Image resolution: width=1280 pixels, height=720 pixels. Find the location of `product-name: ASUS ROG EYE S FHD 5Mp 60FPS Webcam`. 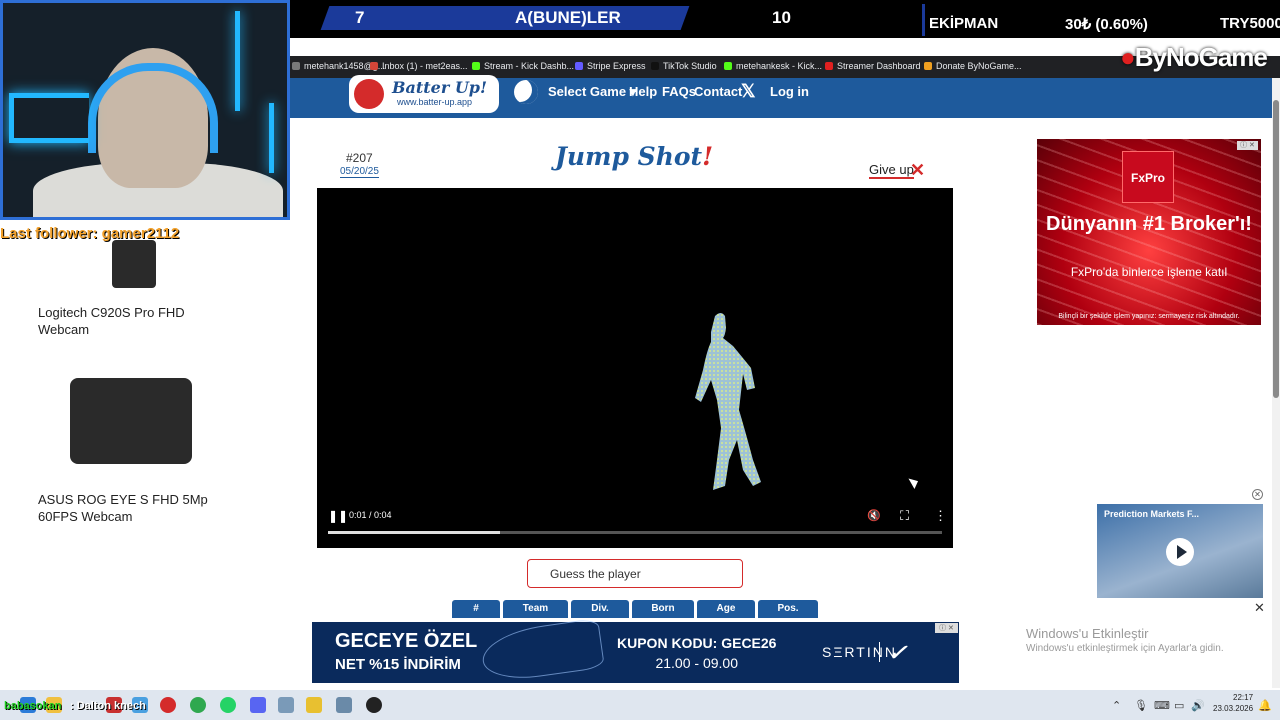

product-name: ASUS ROG EYE S FHD 5Mp 60FPS Webcam is located at coordinates (133, 508).